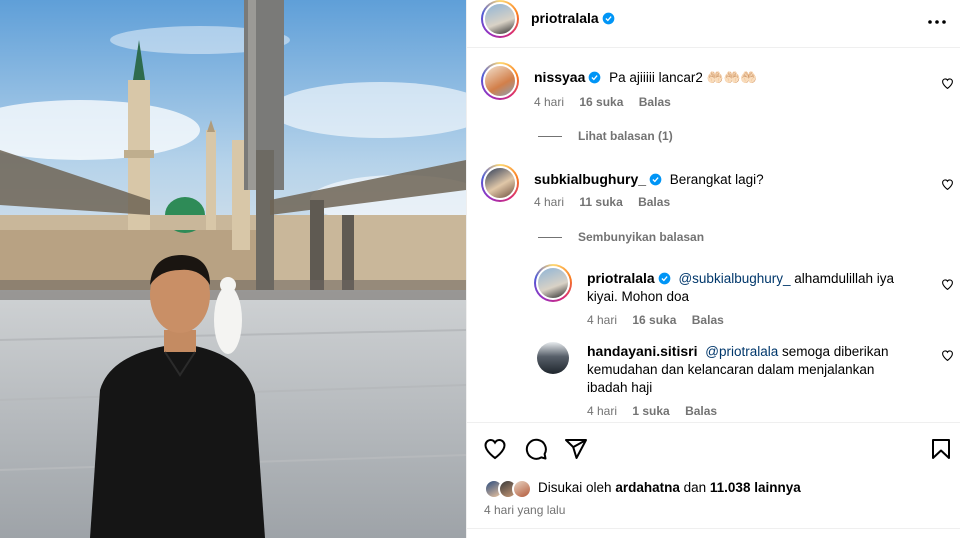 This screenshot has width=960, height=538. I want to click on bookmark-icon, so click(941, 449).